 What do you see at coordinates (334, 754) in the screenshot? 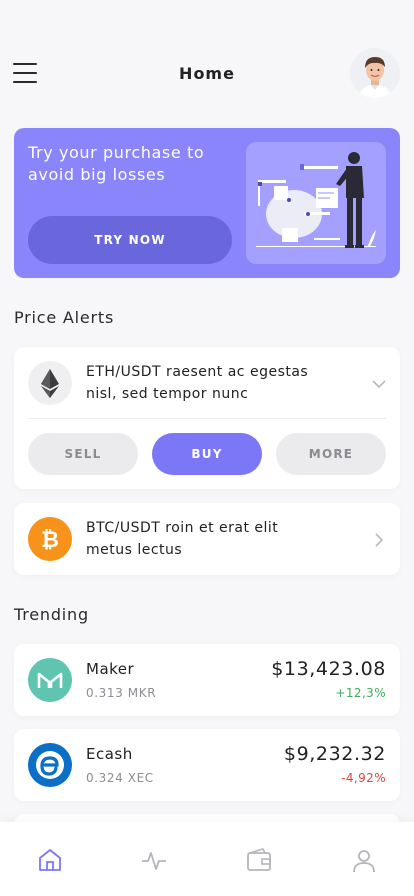
I see `coin-price: $9,232.32` at bounding box center [334, 754].